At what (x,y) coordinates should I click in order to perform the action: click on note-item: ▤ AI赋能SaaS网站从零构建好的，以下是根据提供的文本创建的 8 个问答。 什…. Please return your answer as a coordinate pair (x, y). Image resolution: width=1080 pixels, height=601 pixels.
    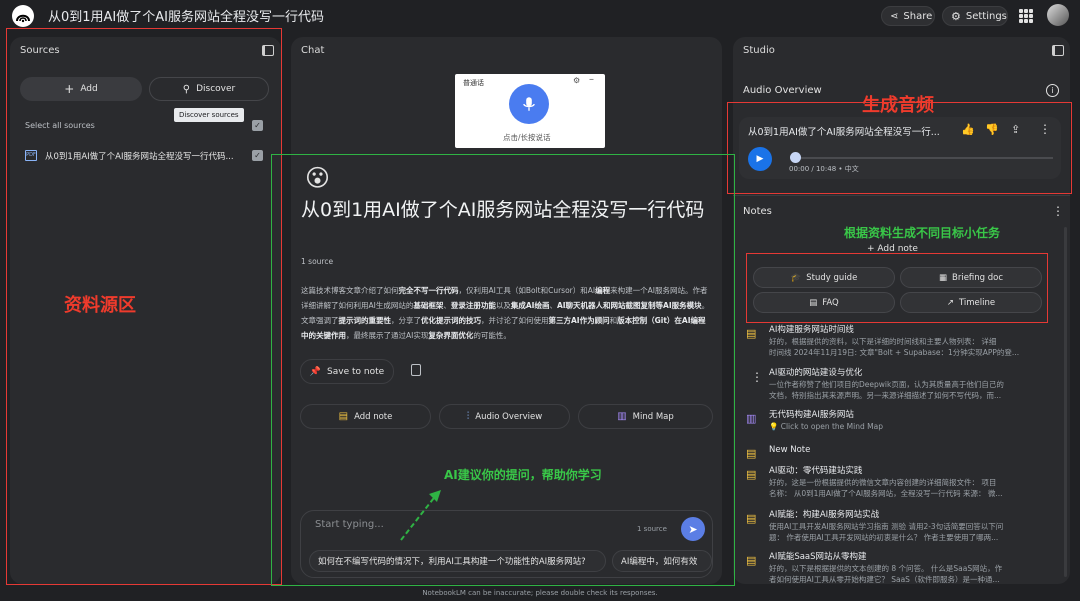
    Looking at the image, I should click on (897, 568).